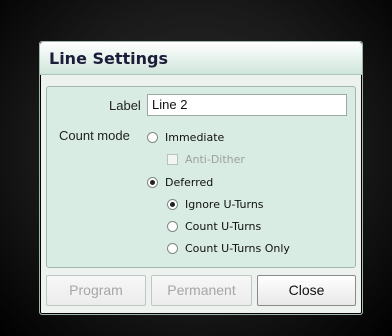  Describe the element at coordinates (172, 204) in the screenshot. I see `radio-ignore-uturns-indicator` at that location.